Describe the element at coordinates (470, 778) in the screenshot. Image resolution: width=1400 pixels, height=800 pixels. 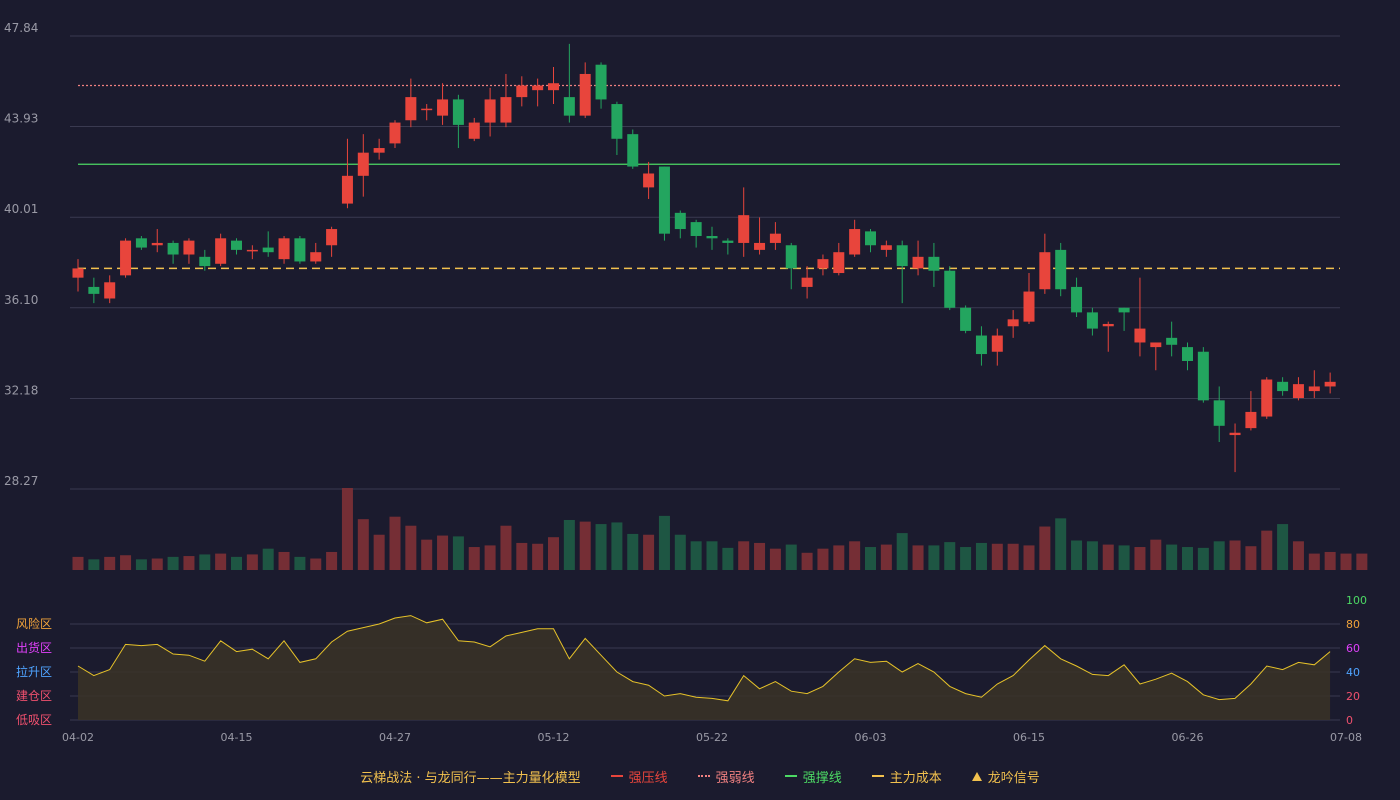
I see `legend-title: 云梯战法 · 与龙同行——主力量化模型` at that location.